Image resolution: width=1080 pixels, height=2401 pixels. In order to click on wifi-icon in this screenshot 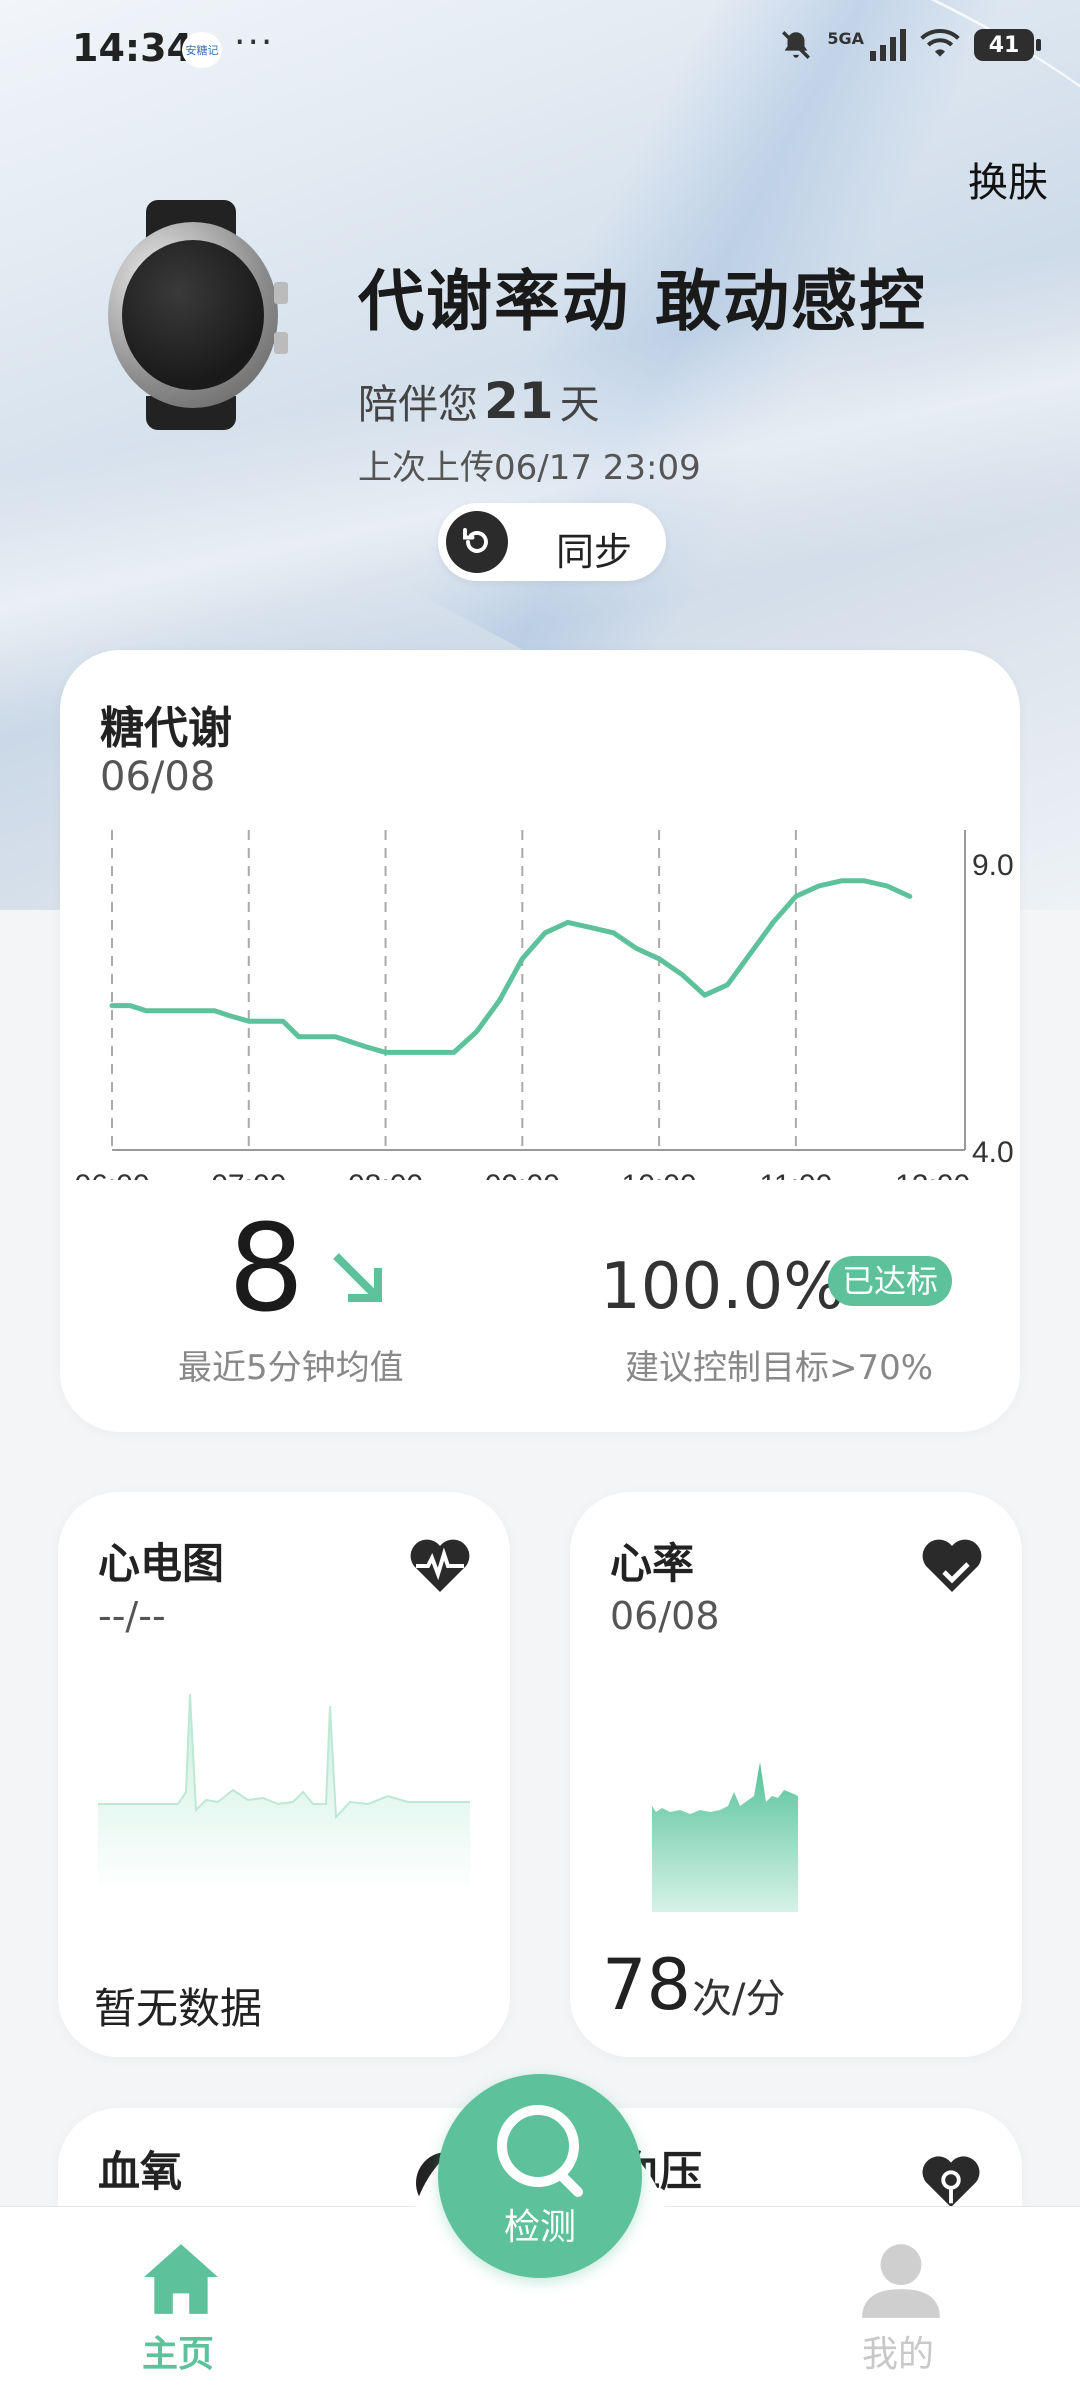, I will do `click(940, 45)`.